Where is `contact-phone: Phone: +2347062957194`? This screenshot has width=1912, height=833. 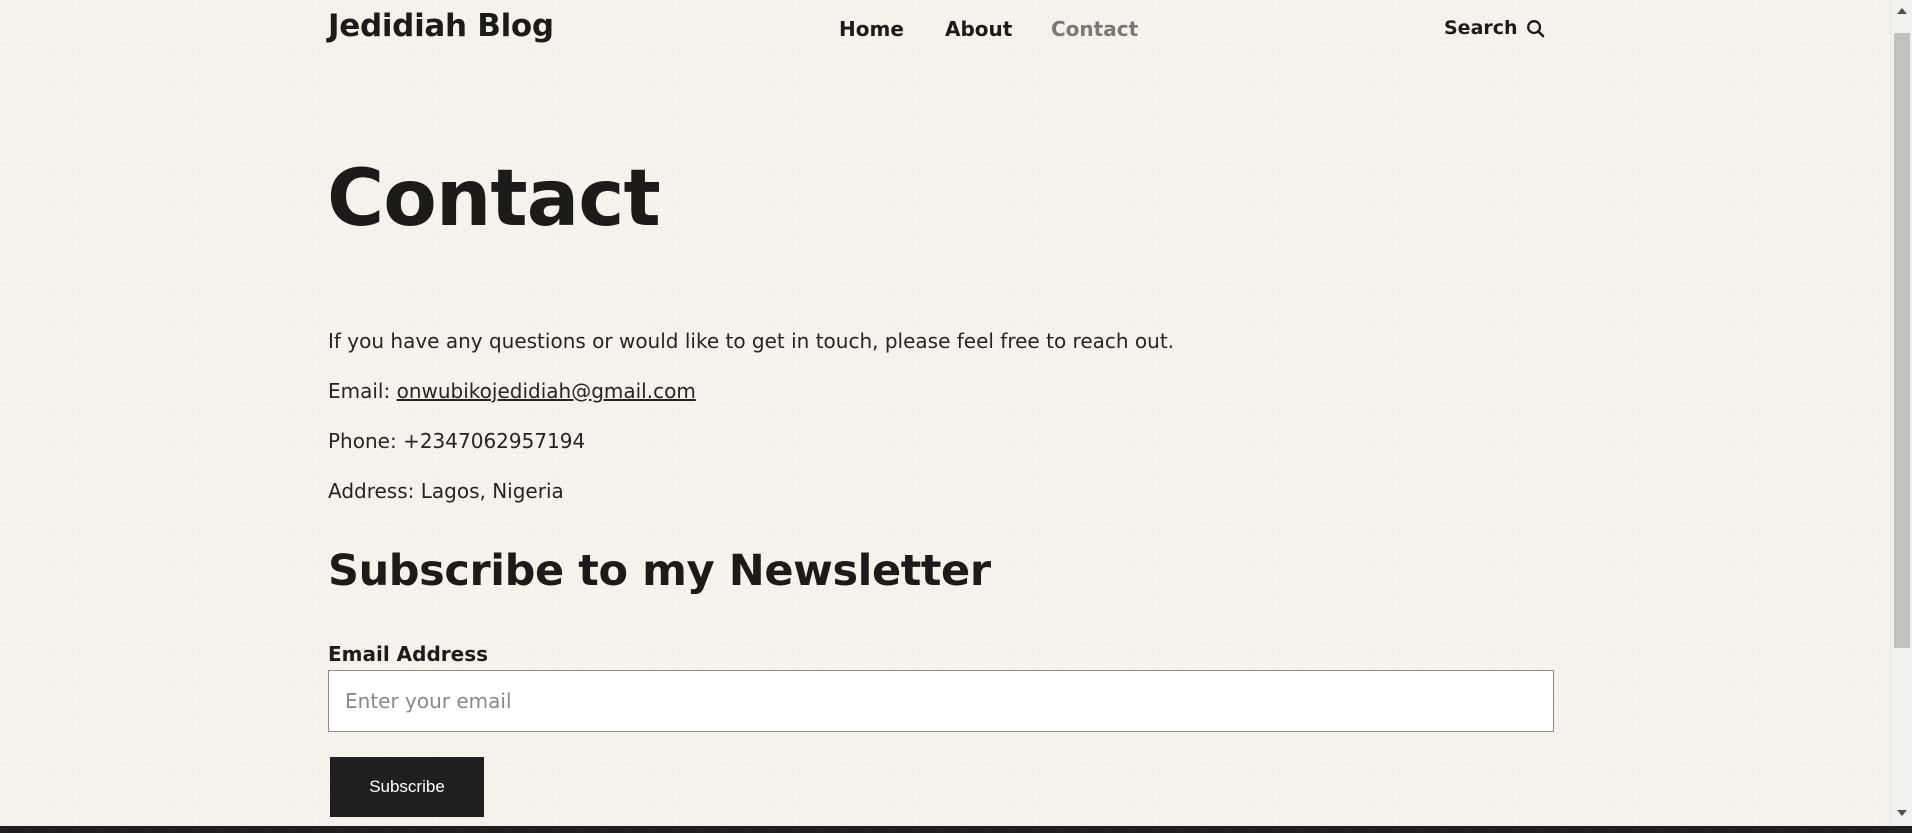
contact-phone: Phone: +2347062957194 is located at coordinates (456, 441).